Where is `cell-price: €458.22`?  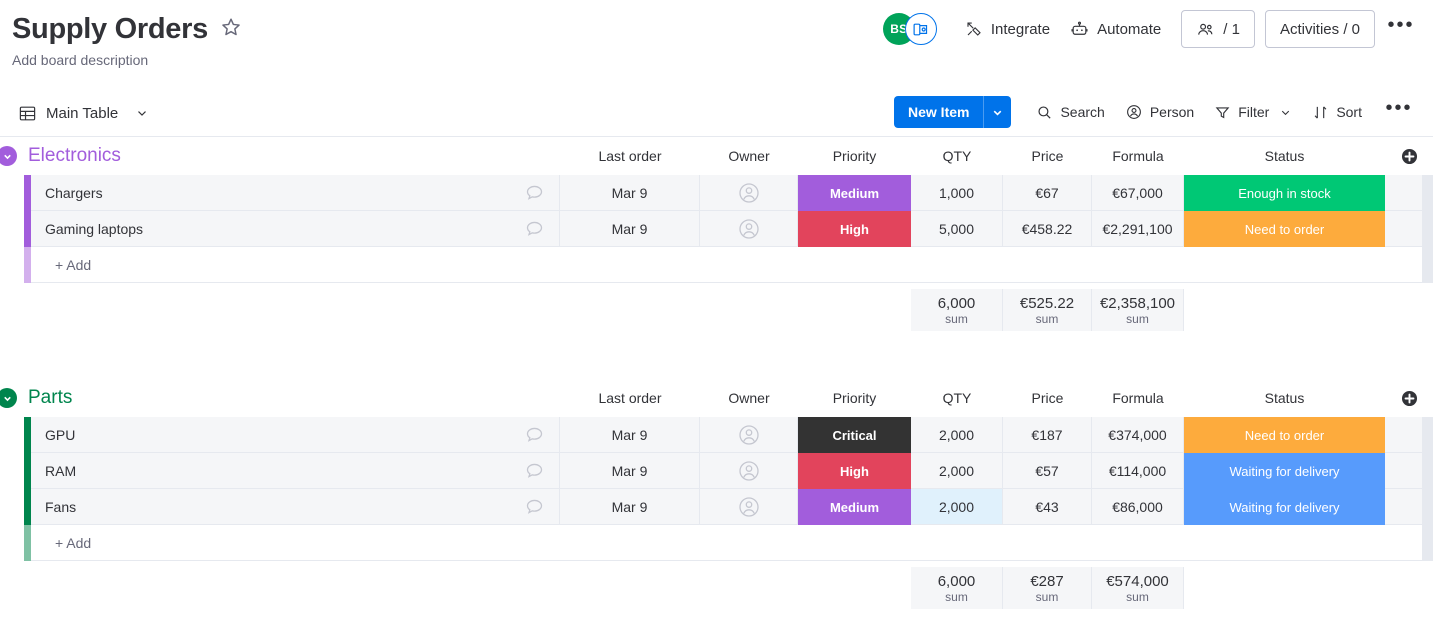 cell-price: €458.22 is located at coordinates (1047, 229).